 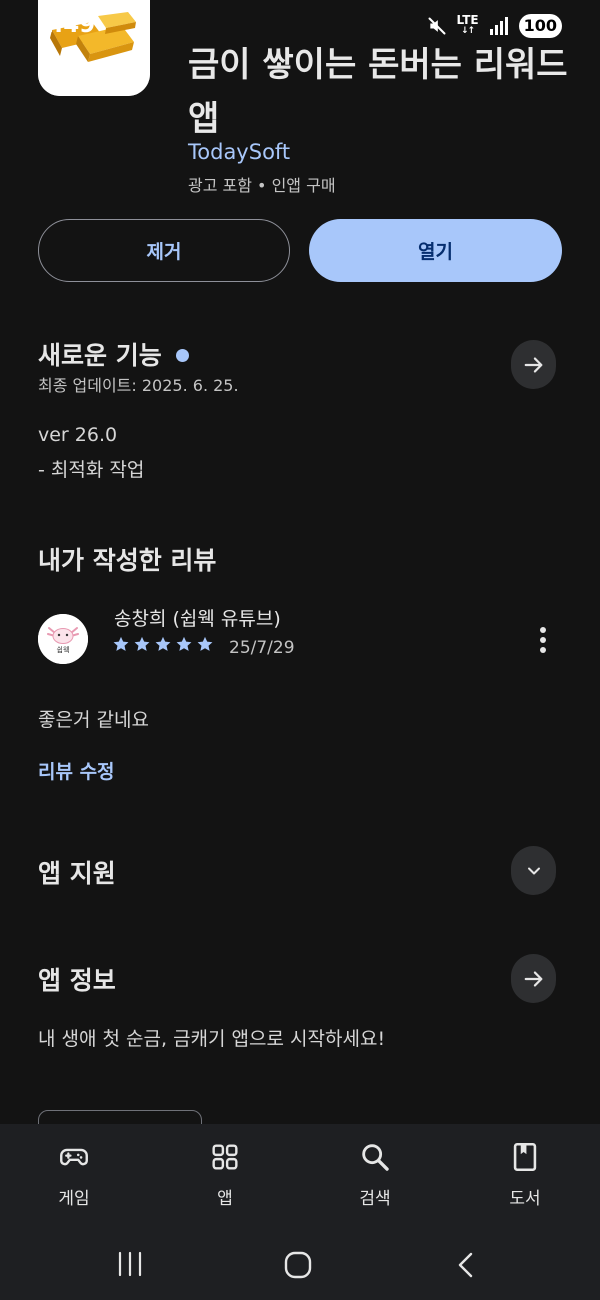 I want to click on app-title: 금이 쌓이는 돈버는 리워드 앱, so click(x=378, y=92).